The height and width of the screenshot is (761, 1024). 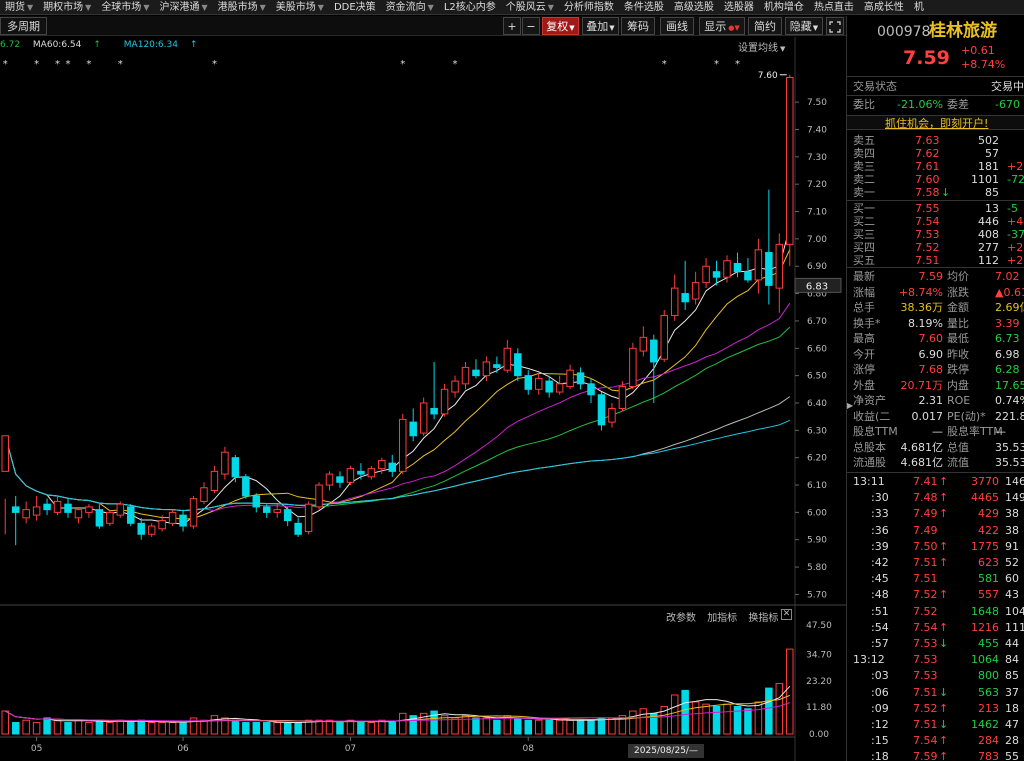 What do you see at coordinates (470, 7) in the screenshot?
I see `menu-item: L2核心内参` at bounding box center [470, 7].